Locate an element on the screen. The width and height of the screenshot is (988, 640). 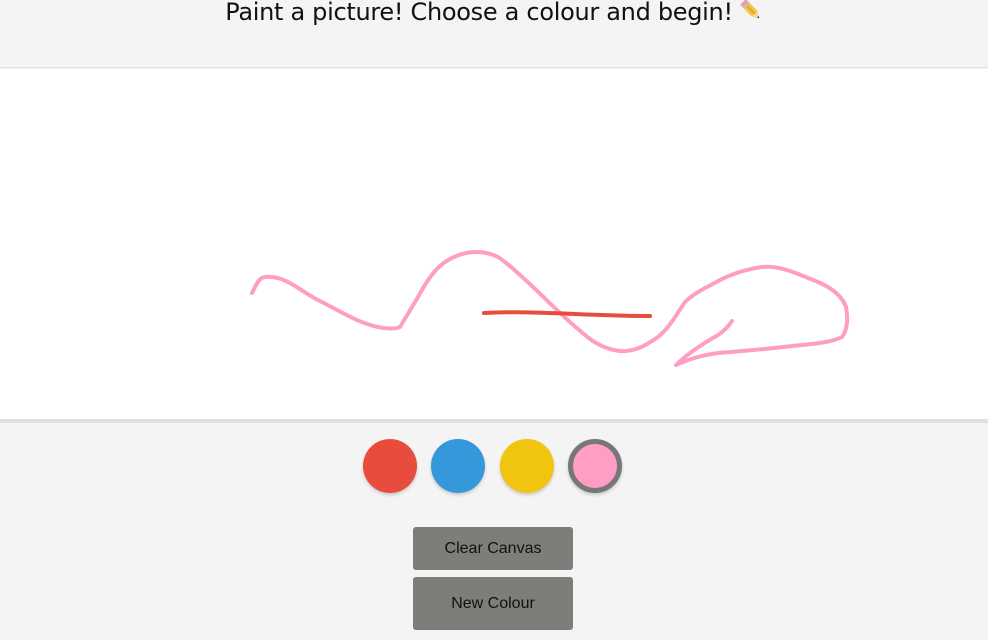
pencil-icon is located at coordinates (750, 14).